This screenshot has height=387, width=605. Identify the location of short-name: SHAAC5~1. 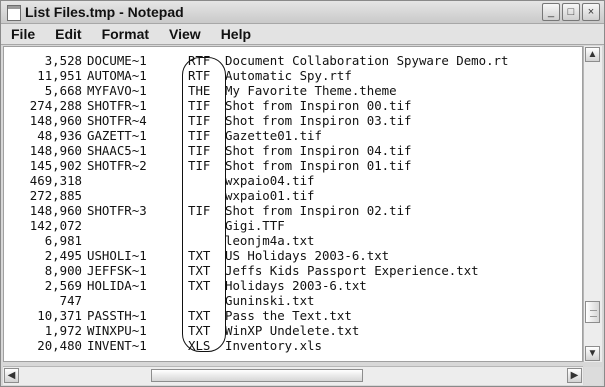
(117, 150).